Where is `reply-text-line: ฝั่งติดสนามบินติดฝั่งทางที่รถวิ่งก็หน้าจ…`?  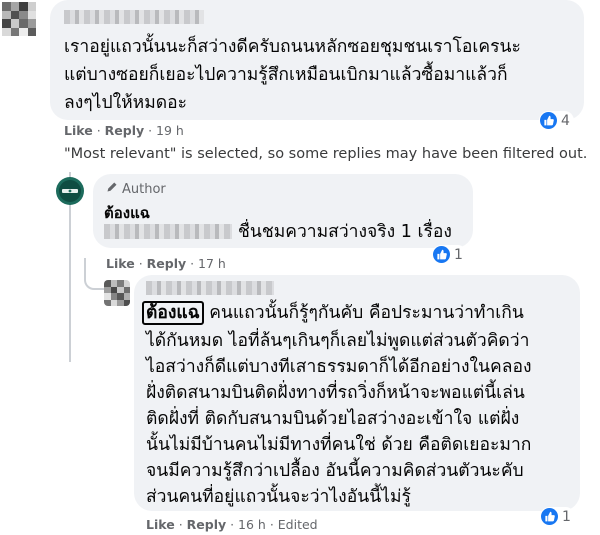
reply-text-line: ฝั่งติดสนามบินติดฝั่งทางที่รถวิ่งก็หน้าจ… is located at coordinates (335, 393).